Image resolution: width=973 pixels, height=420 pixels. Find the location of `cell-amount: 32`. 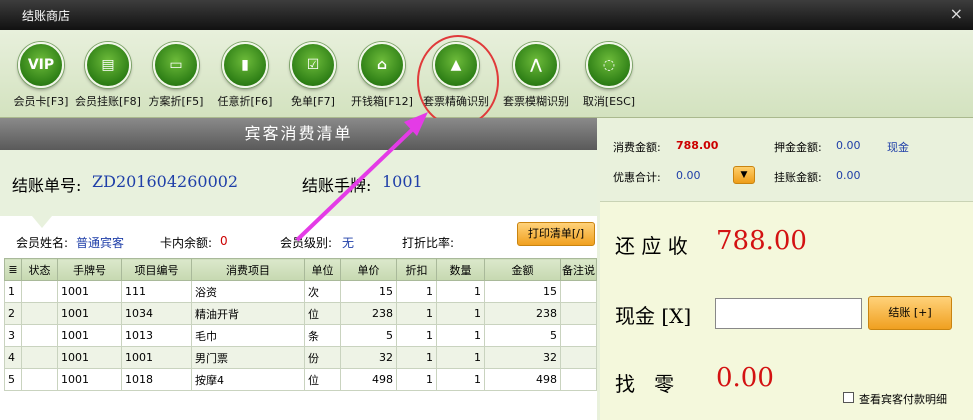

cell-amount: 32 is located at coordinates (522, 357).